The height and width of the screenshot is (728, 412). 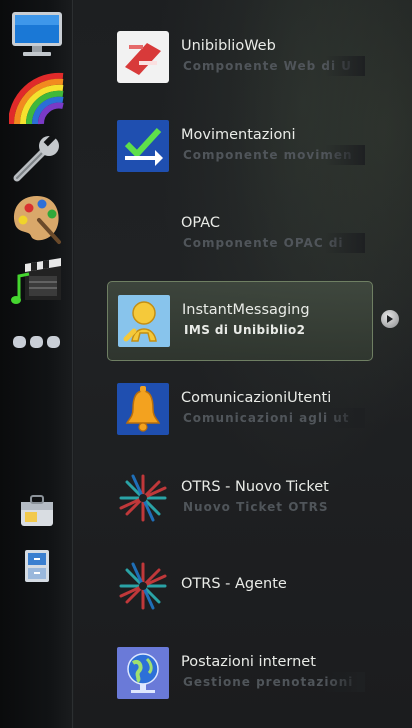 I want to click on file-cabinet-icon, so click(x=37, y=566).